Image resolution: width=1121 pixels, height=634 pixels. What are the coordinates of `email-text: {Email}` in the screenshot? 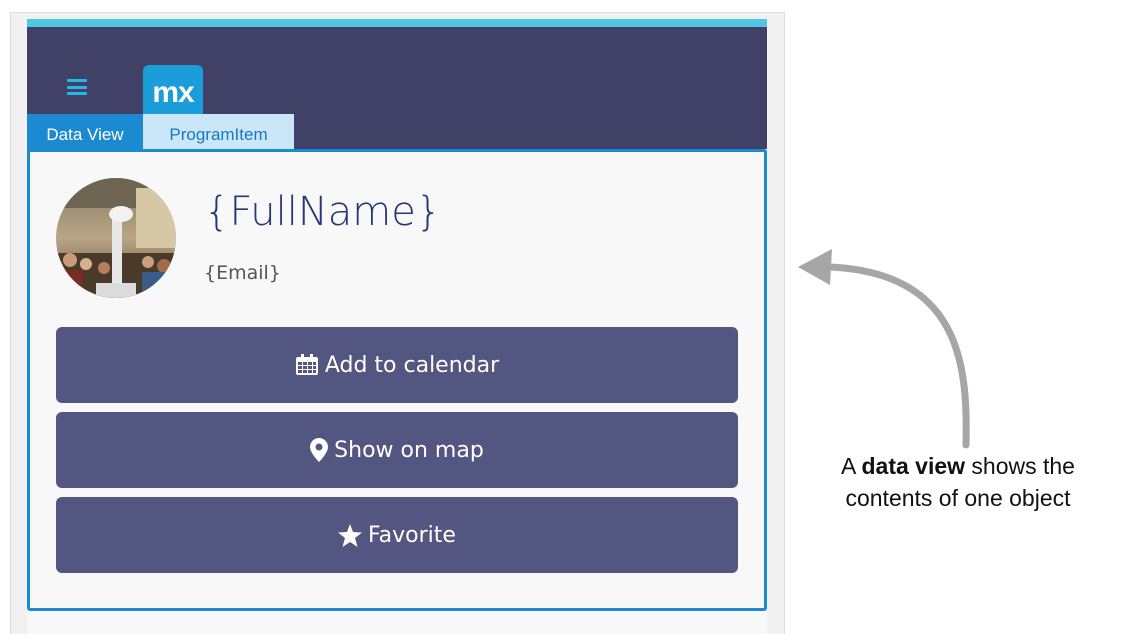 It's located at (242, 273).